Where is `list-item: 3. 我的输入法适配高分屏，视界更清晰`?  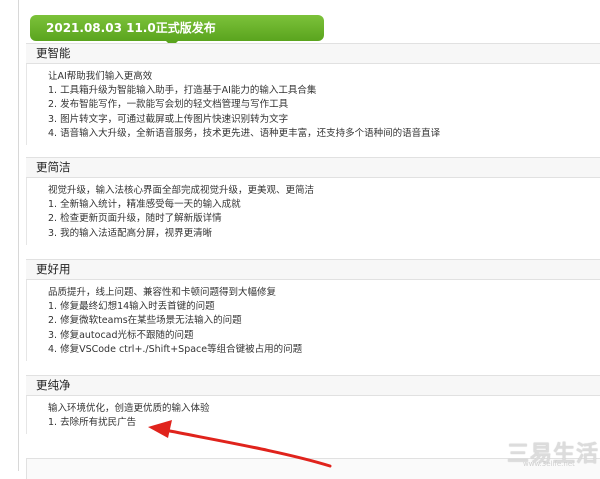
list-item: 3. 我的输入法适配高分屏，视界更清晰 is located at coordinates (130, 233).